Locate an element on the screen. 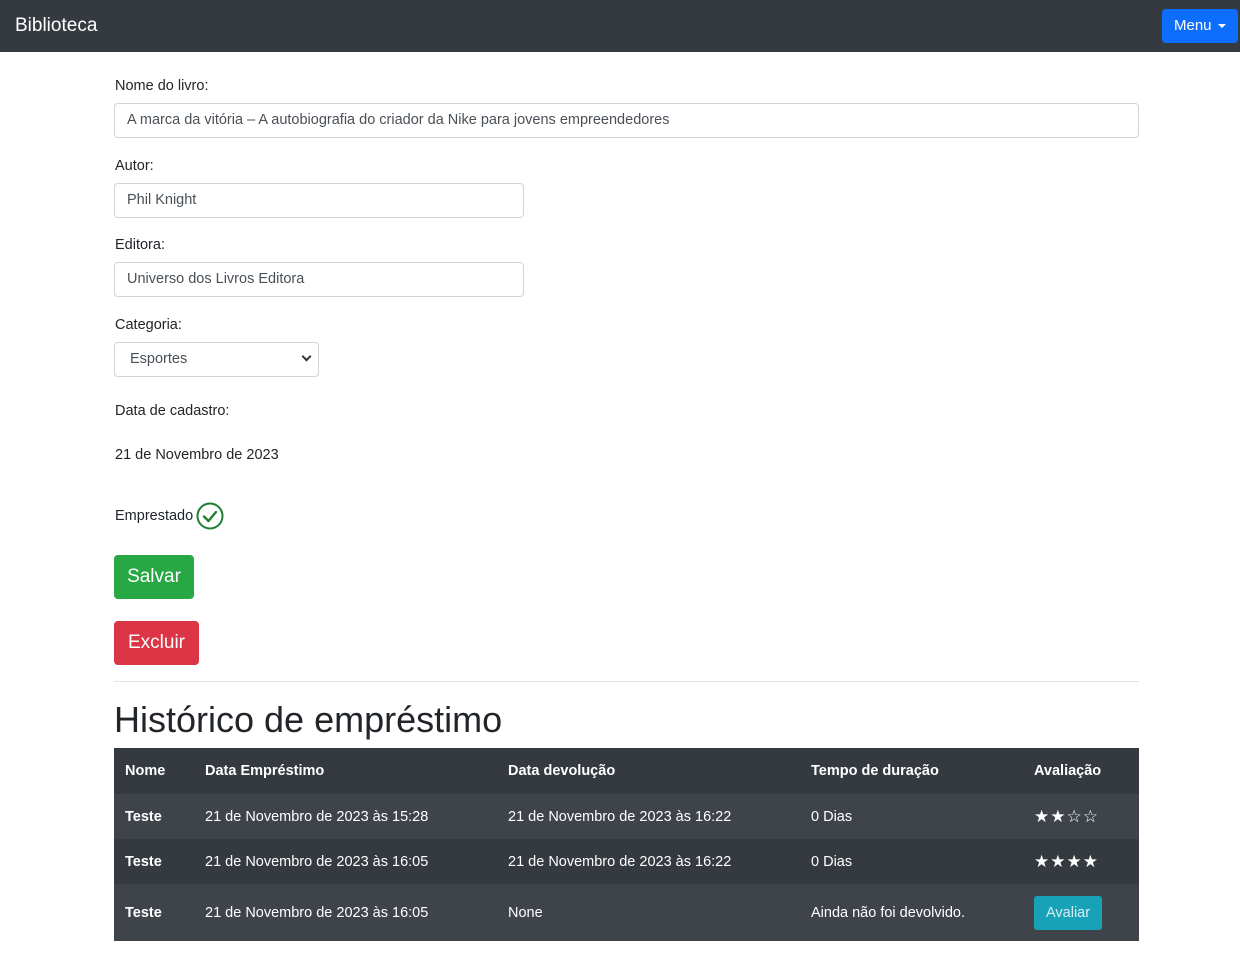 The width and height of the screenshot is (1240, 957). check-circle-icon is located at coordinates (210, 516).